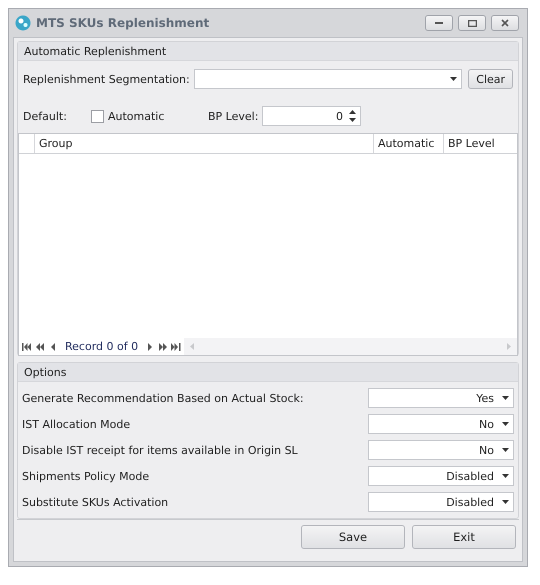  Describe the element at coordinates (234, 116) in the screenshot. I see `field-label: BP Level:` at that location.